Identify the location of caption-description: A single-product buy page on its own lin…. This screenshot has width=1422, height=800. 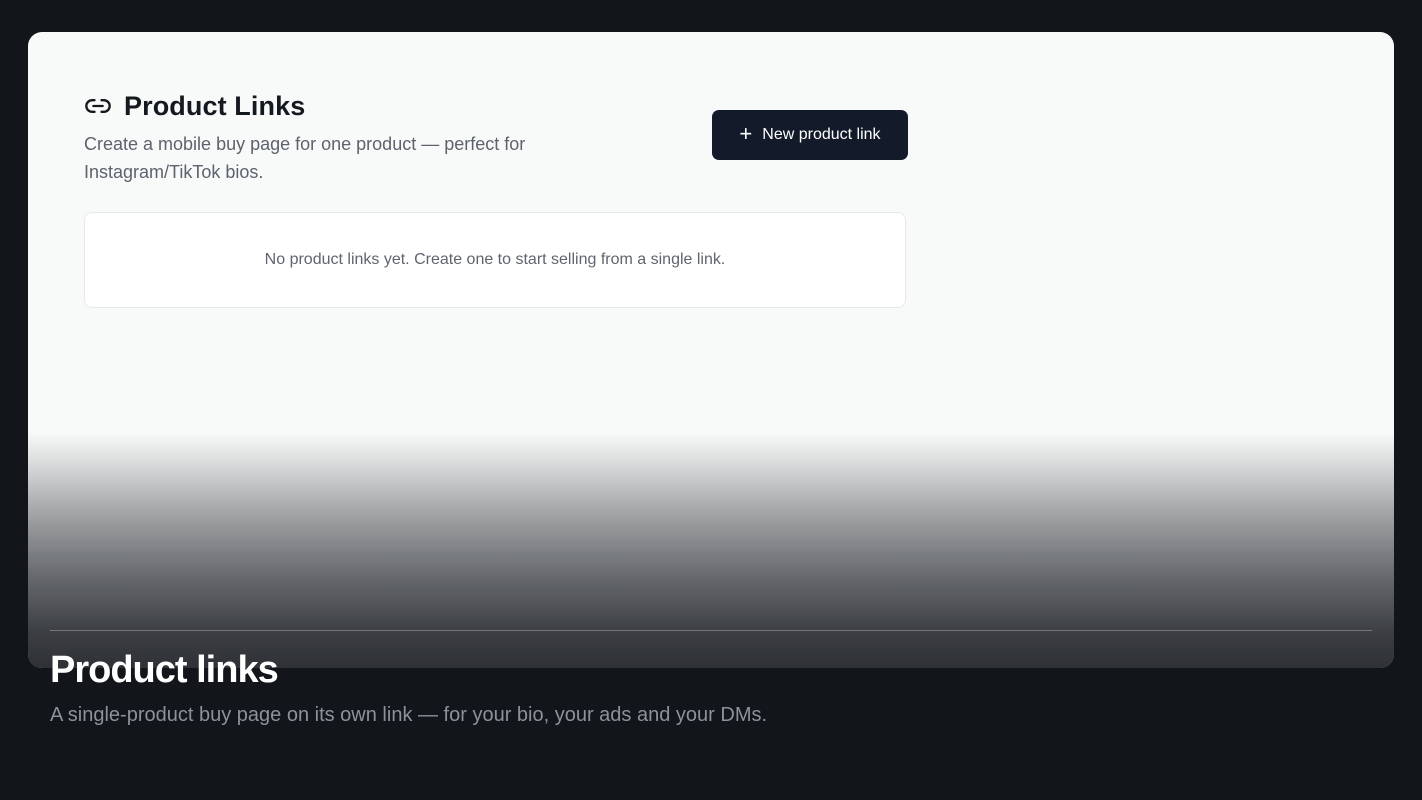
(409, 715).